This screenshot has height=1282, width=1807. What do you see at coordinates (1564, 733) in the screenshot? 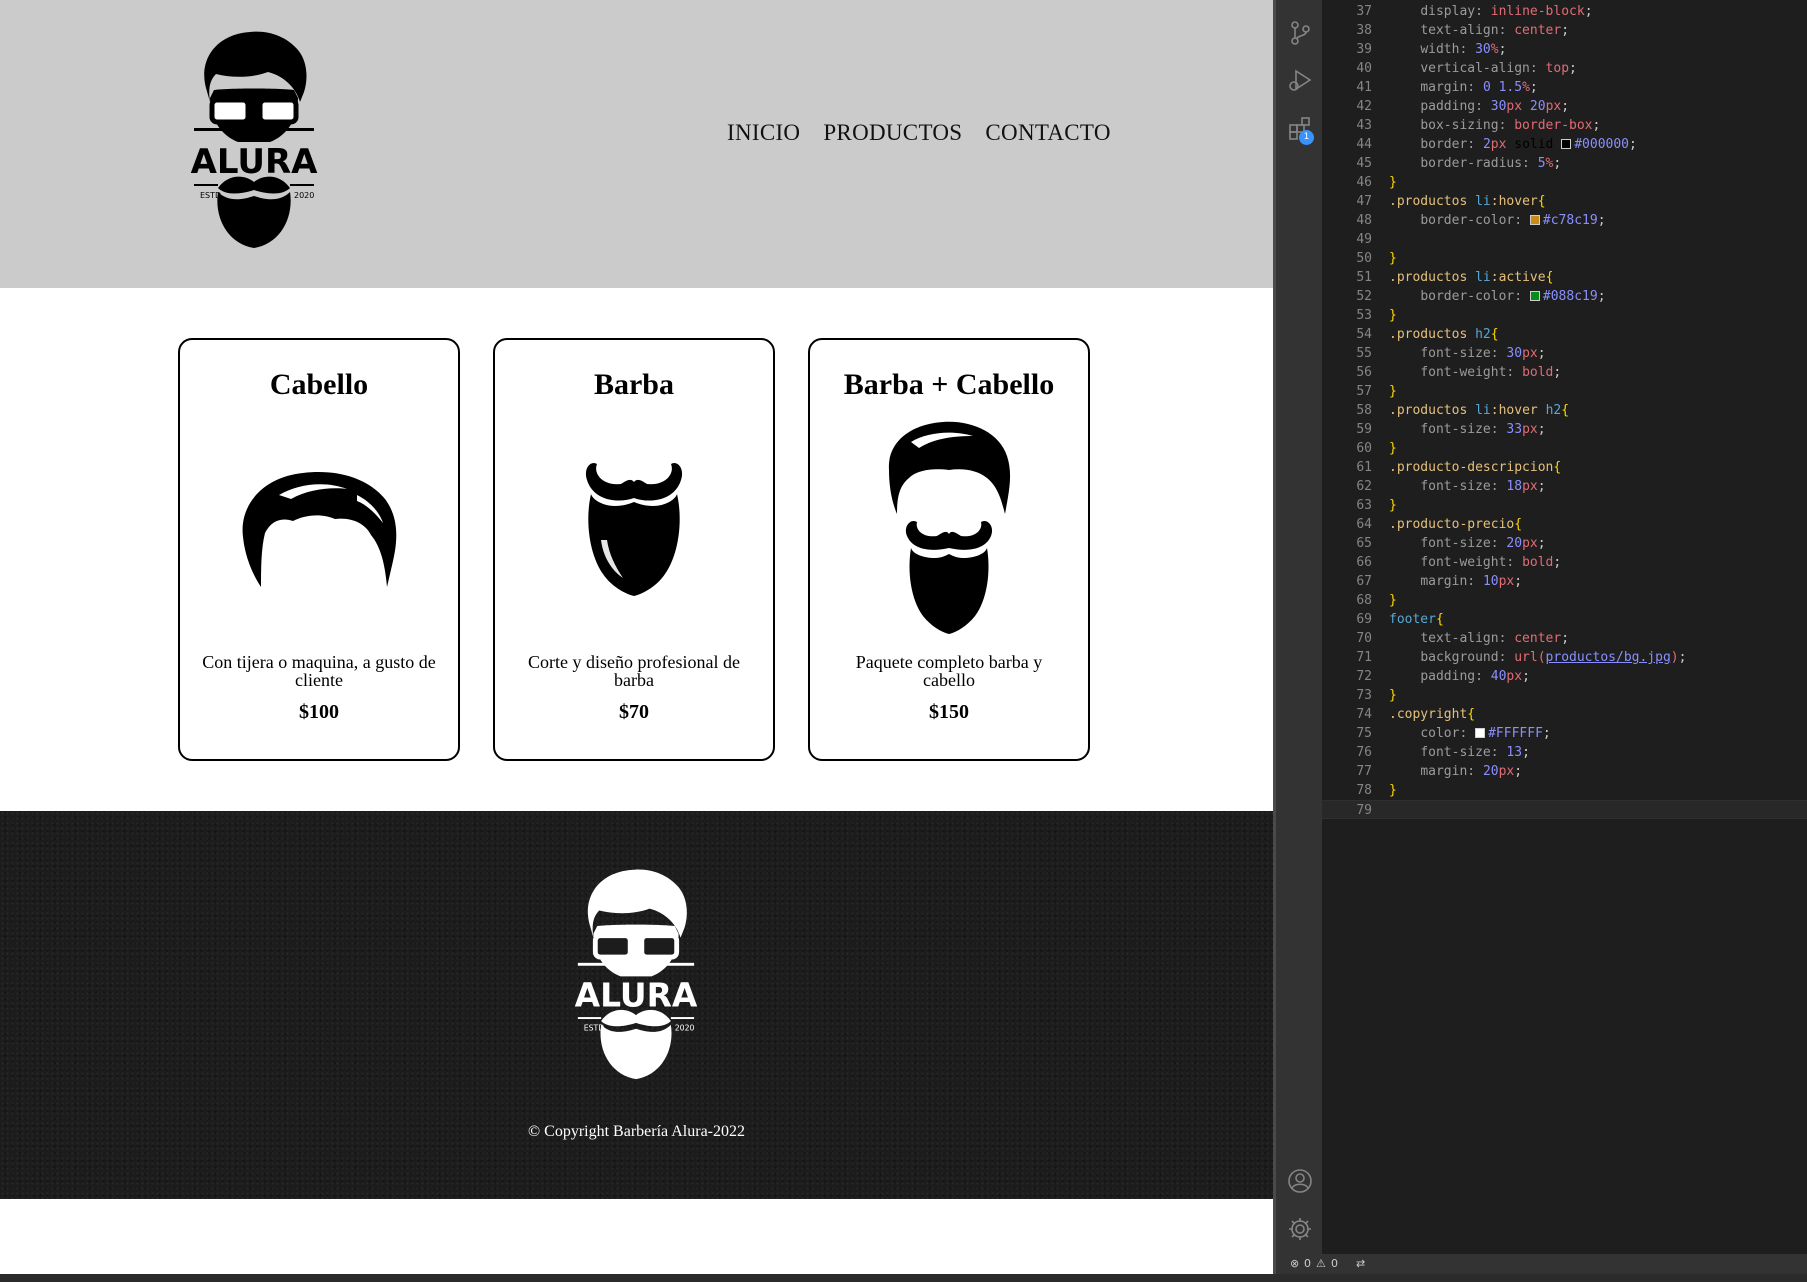
I see `code-line: 75 color: #FFFFFF;` at bounding box center [1564, 733].